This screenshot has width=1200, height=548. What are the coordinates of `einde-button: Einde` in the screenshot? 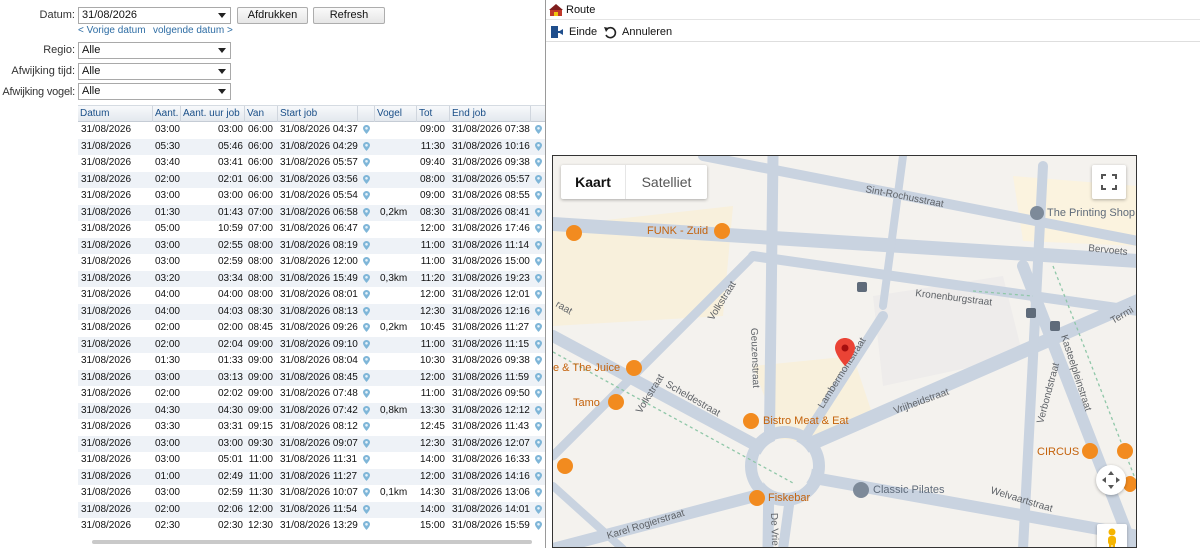 It's located at (583, 32).